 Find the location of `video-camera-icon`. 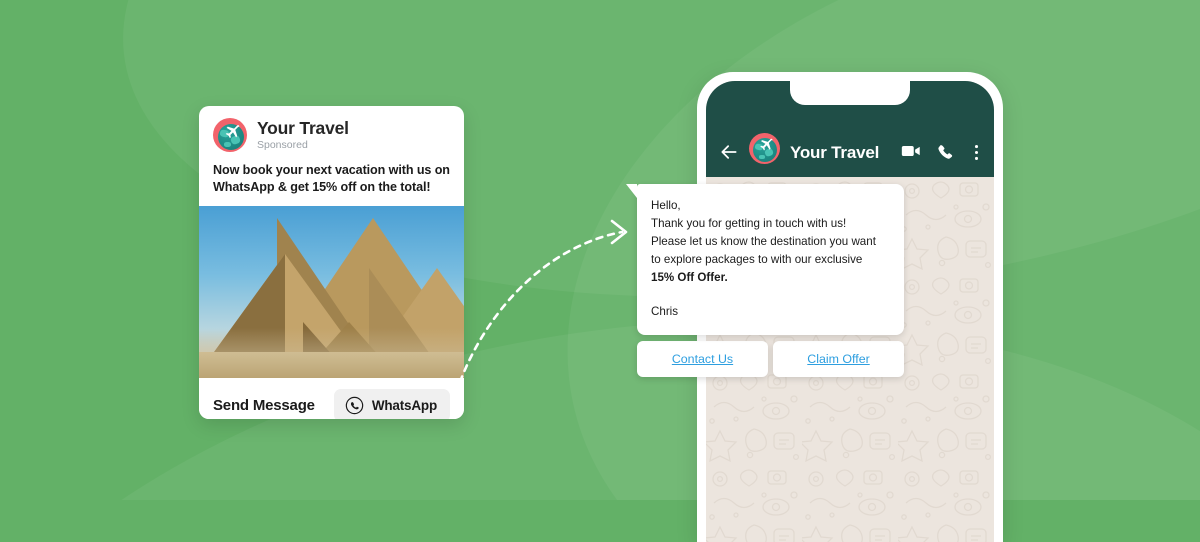

video-camera-icon is located at coordinates (911, 151).